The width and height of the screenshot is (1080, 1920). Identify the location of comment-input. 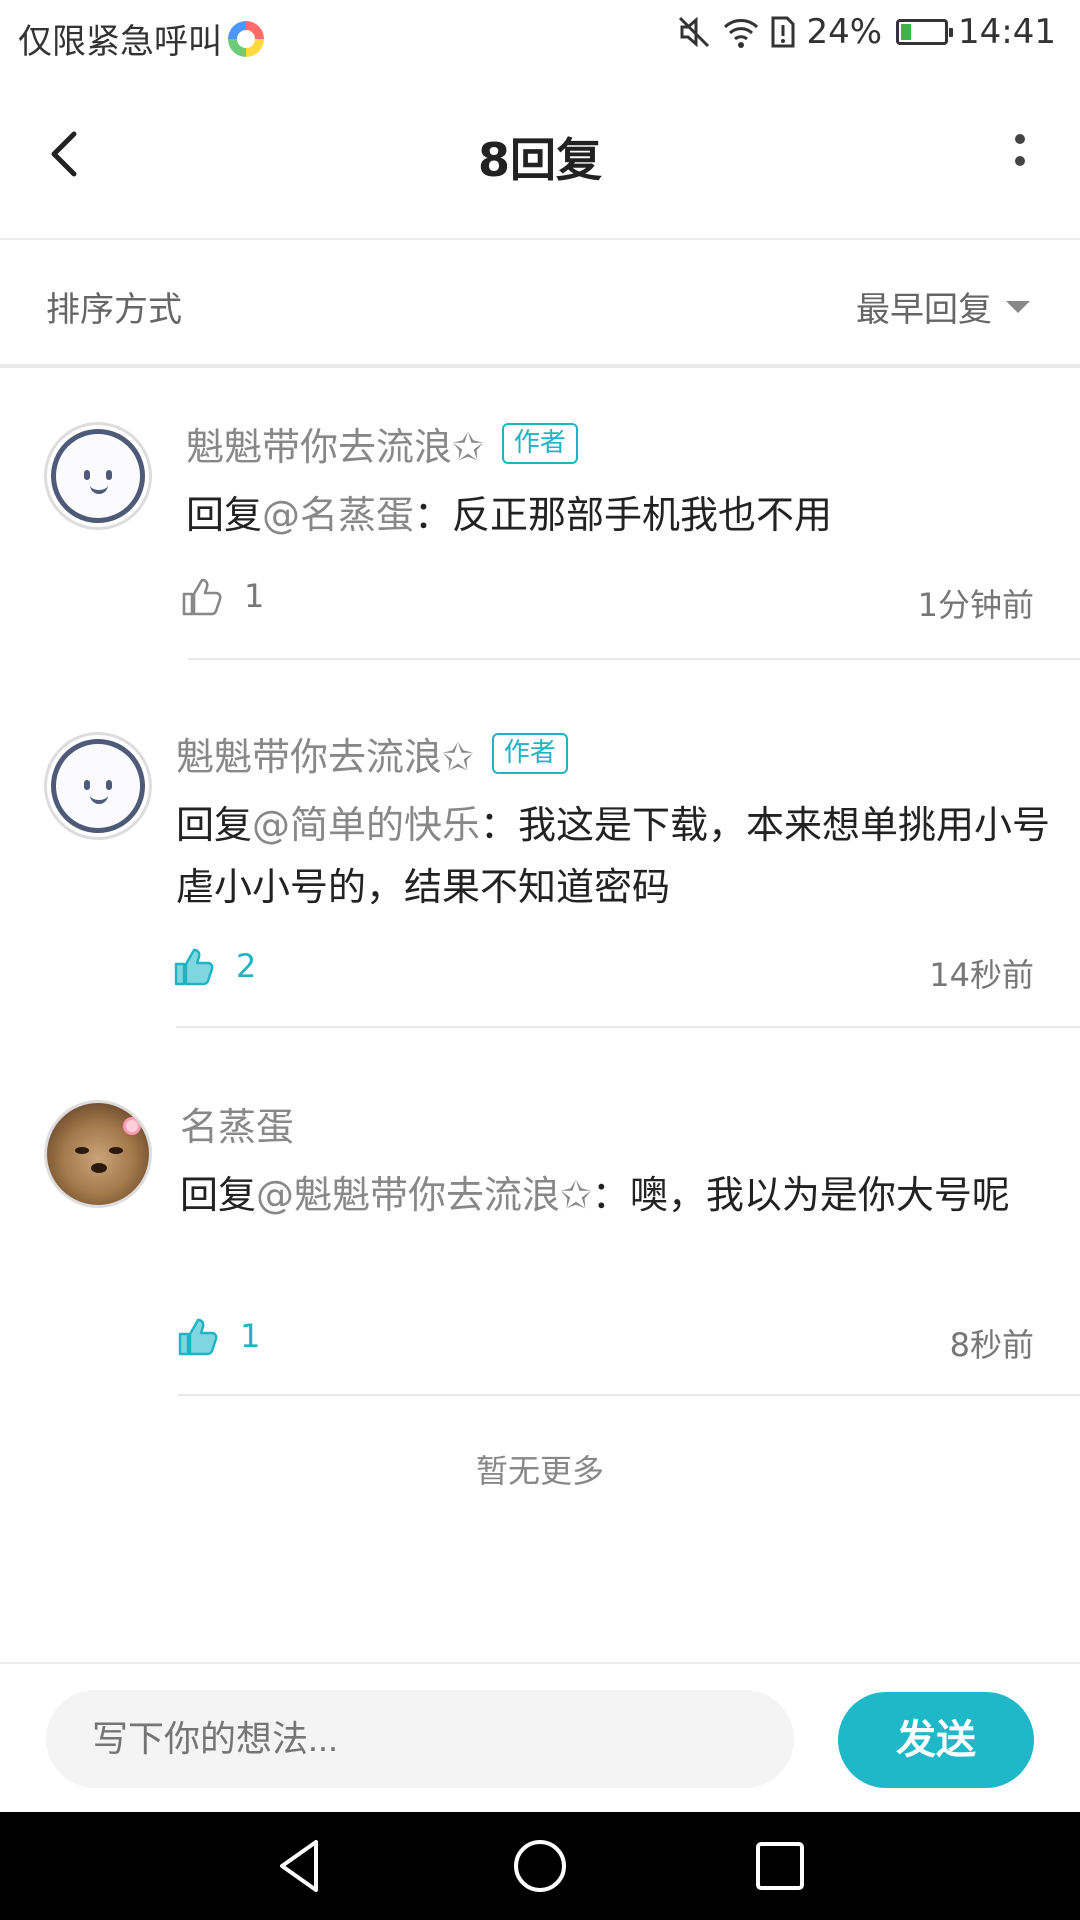
(420, 1739).